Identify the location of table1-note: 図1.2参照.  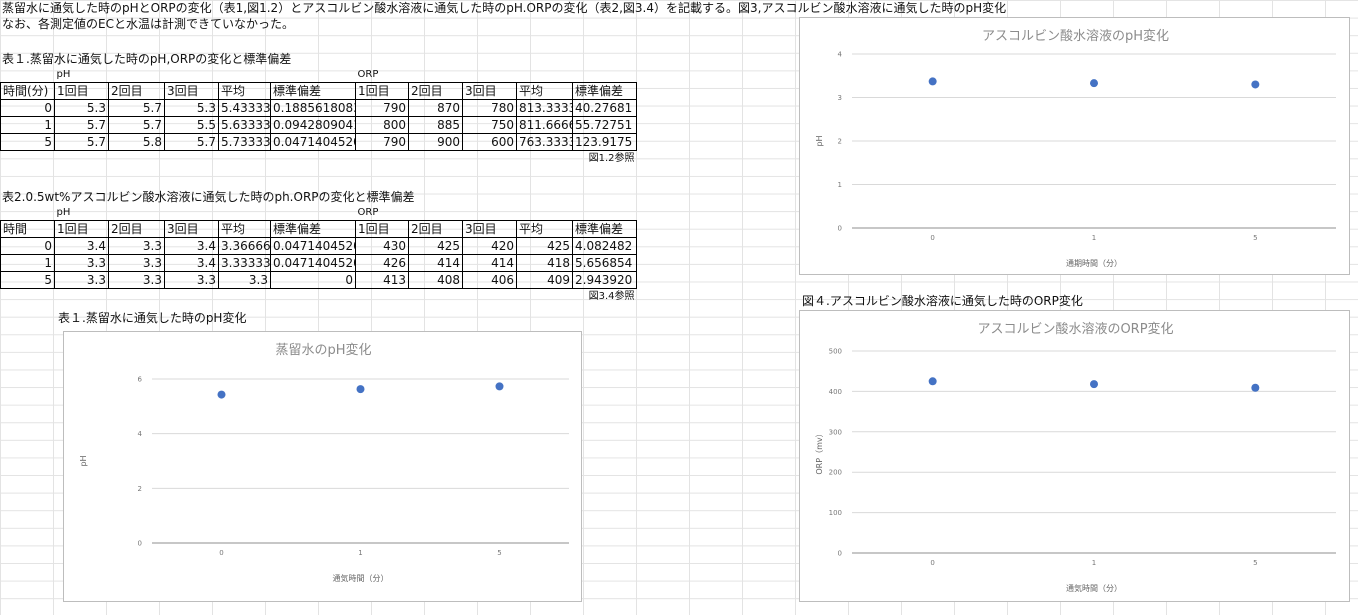
(319, 159).